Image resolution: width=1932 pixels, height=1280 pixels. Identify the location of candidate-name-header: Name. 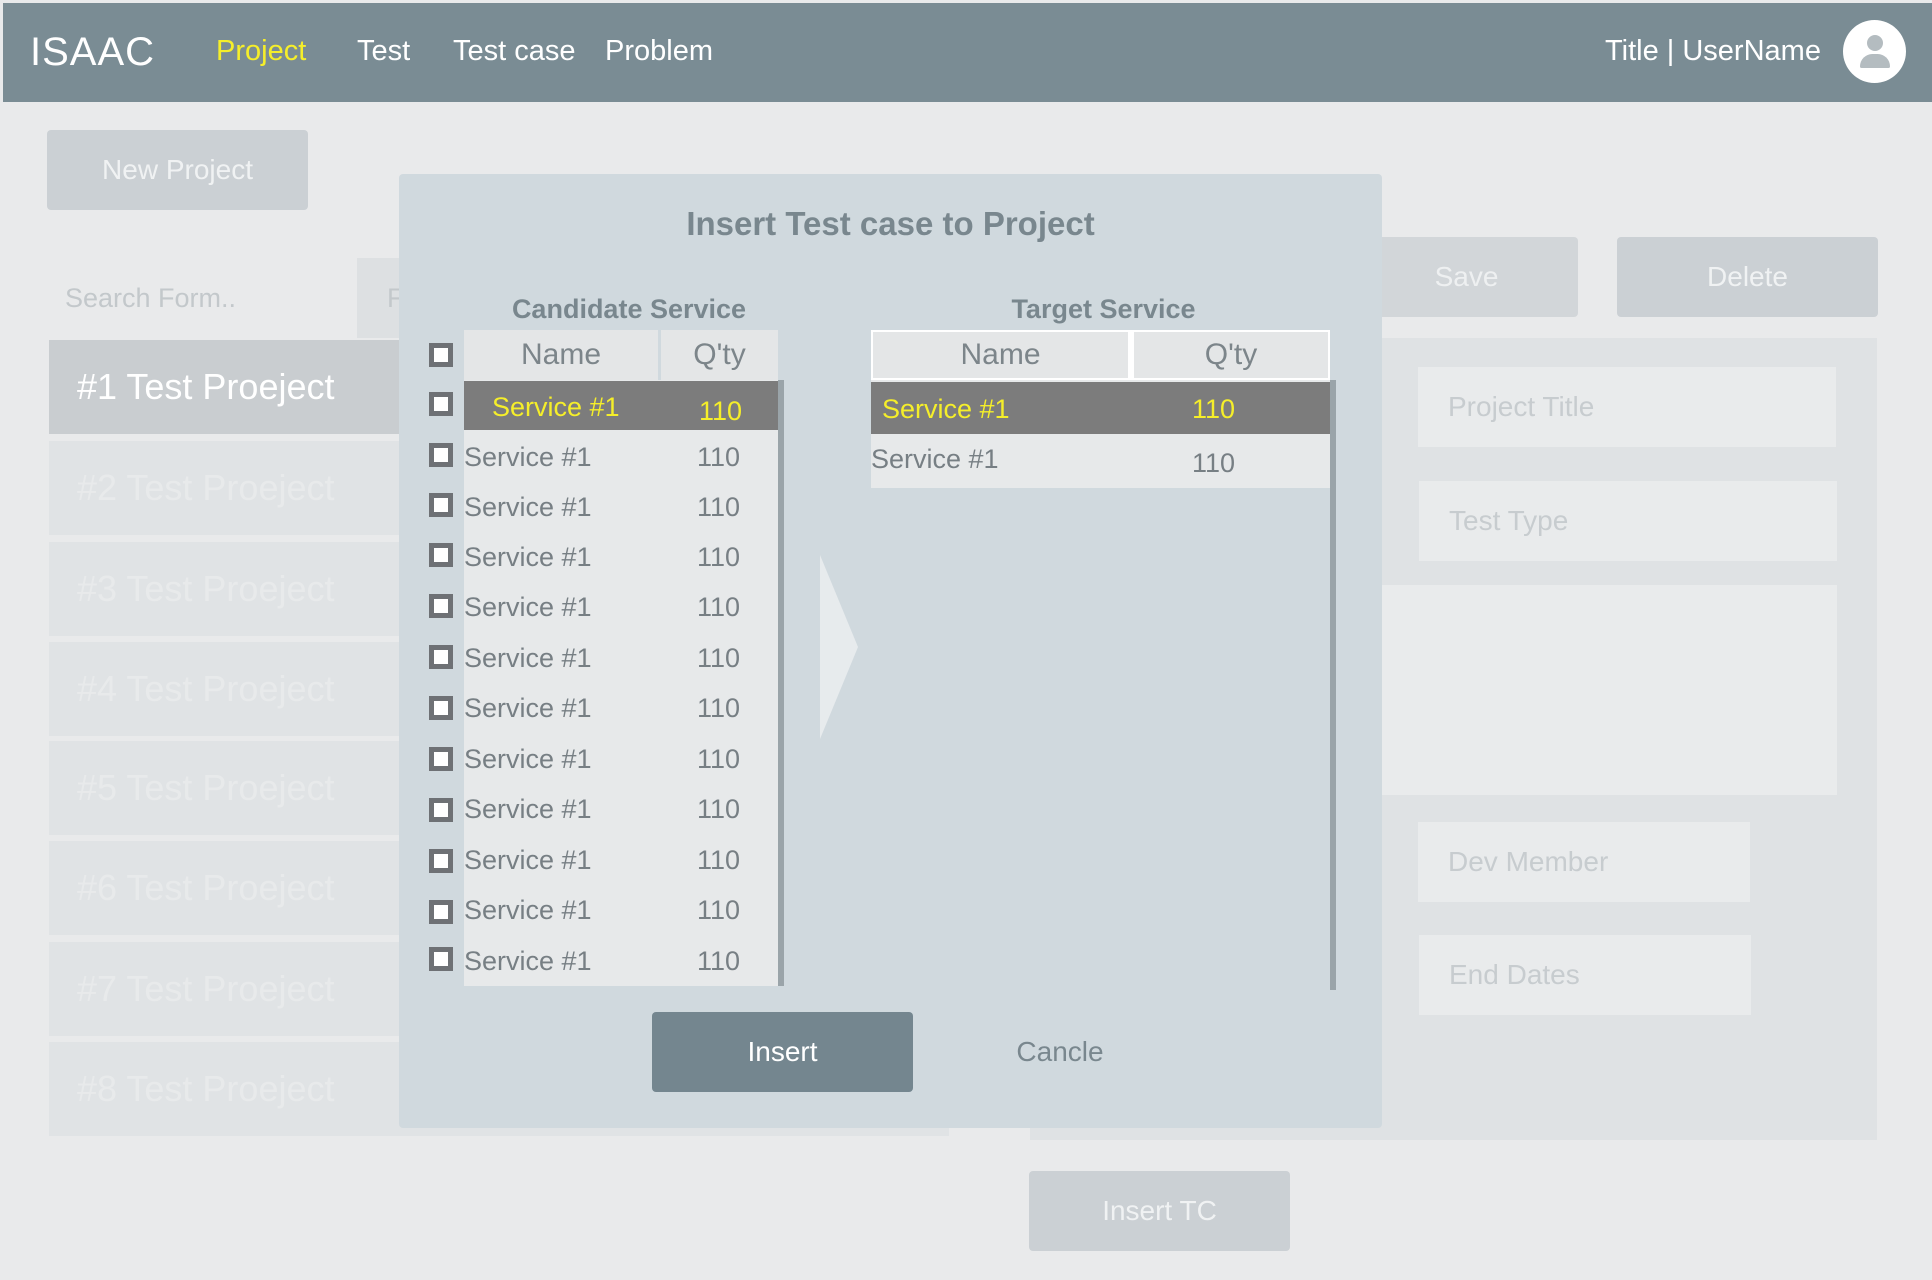
(561, 355).